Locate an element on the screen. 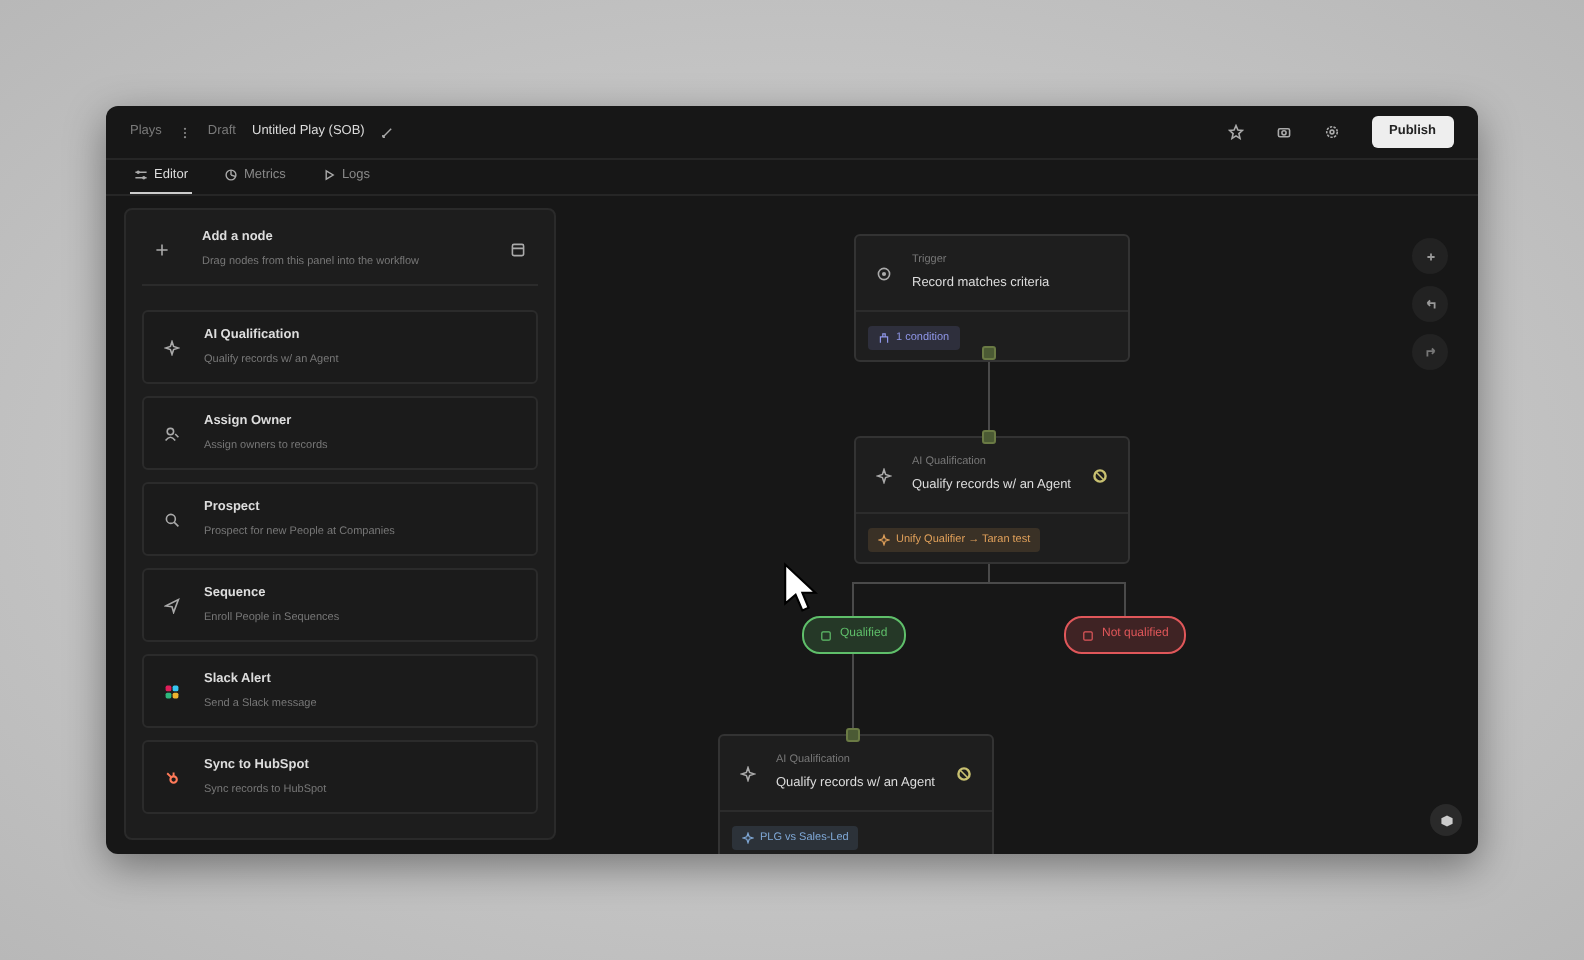 Image resolution: width=1584 pixels, height=960 pixels. hexagon-icon is located at coordinates (1446, 820).